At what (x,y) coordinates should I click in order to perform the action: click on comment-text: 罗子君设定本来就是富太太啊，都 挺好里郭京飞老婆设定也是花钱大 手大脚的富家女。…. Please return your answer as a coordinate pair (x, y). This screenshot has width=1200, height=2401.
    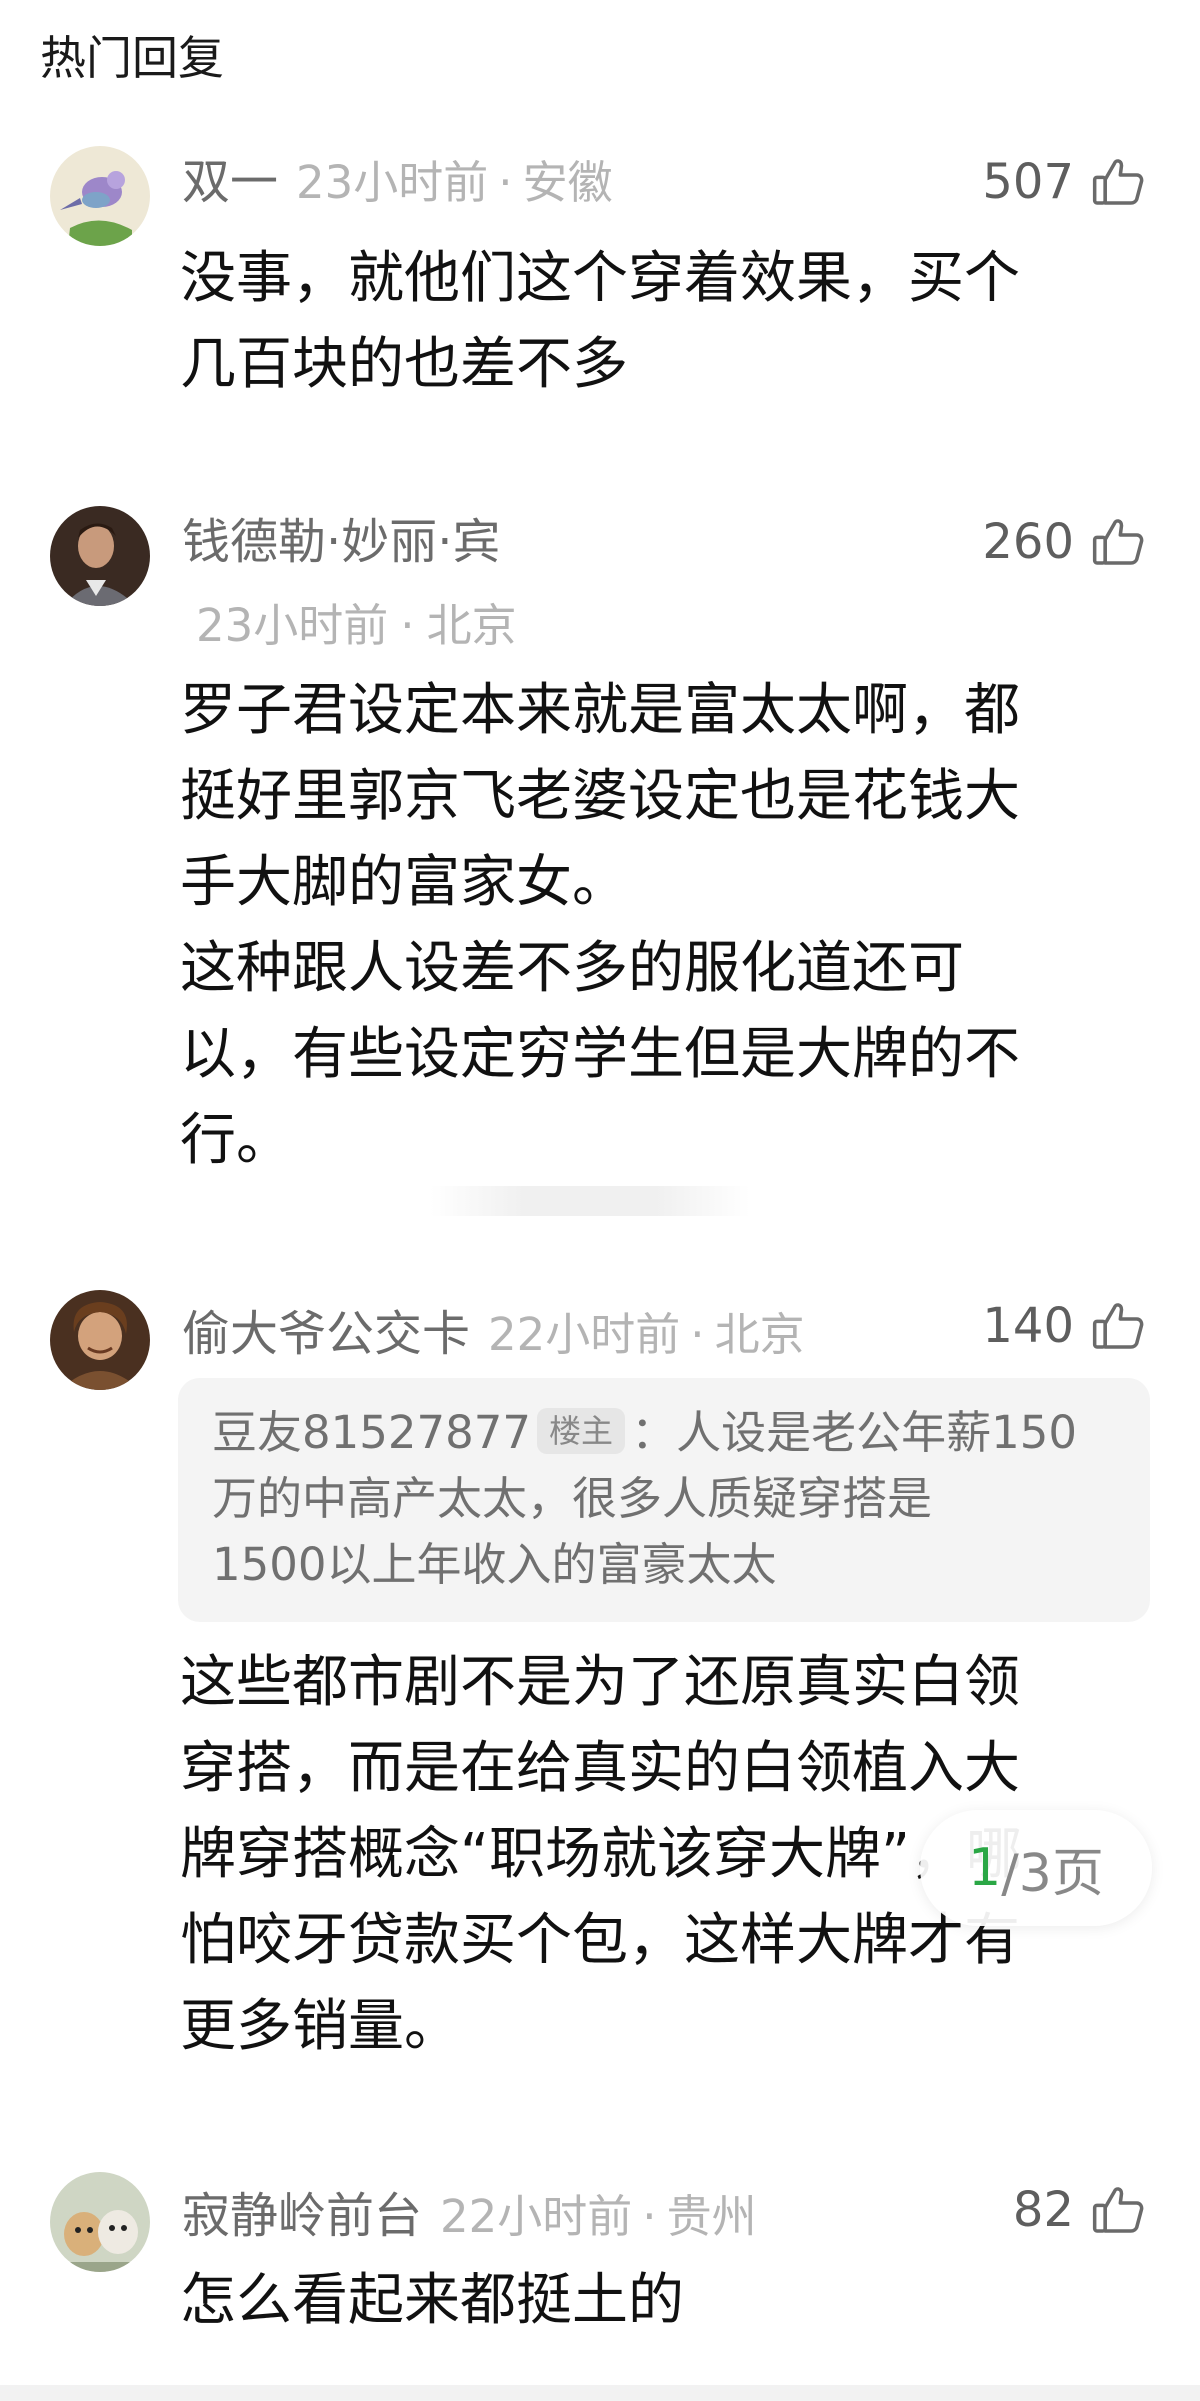
    Looking at the image, I should click on (600, 925).